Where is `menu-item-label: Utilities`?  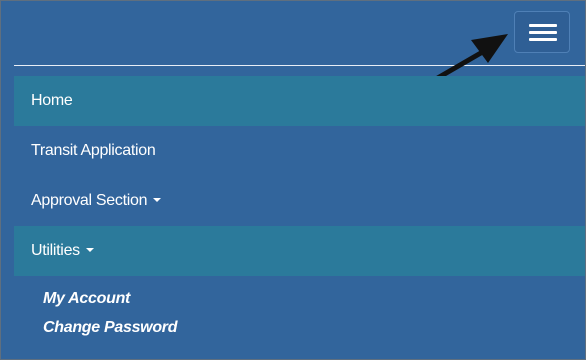 menu-item-label: Utilities is located at coordinates (55, 250).